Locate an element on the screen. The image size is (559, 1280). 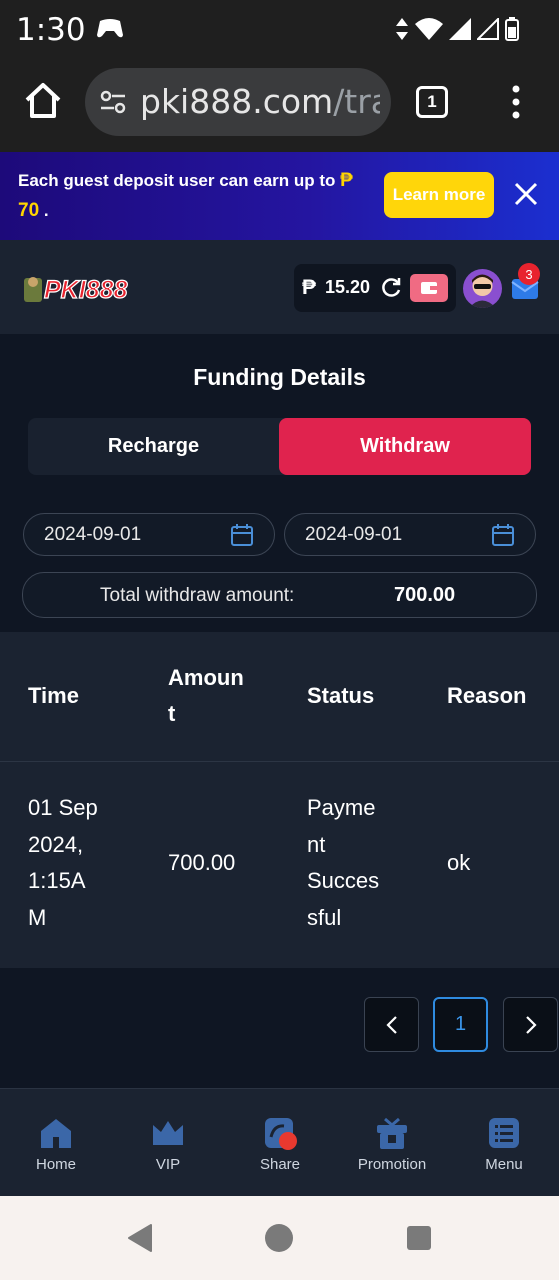
wallet-button is located at coordinates (429, 288).